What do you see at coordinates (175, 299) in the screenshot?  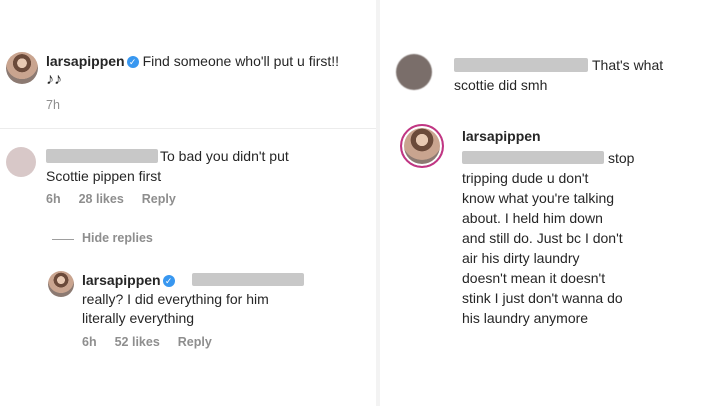 I see `reply-text-line1: really? I did everything for him` at bounding box center [175, 299].